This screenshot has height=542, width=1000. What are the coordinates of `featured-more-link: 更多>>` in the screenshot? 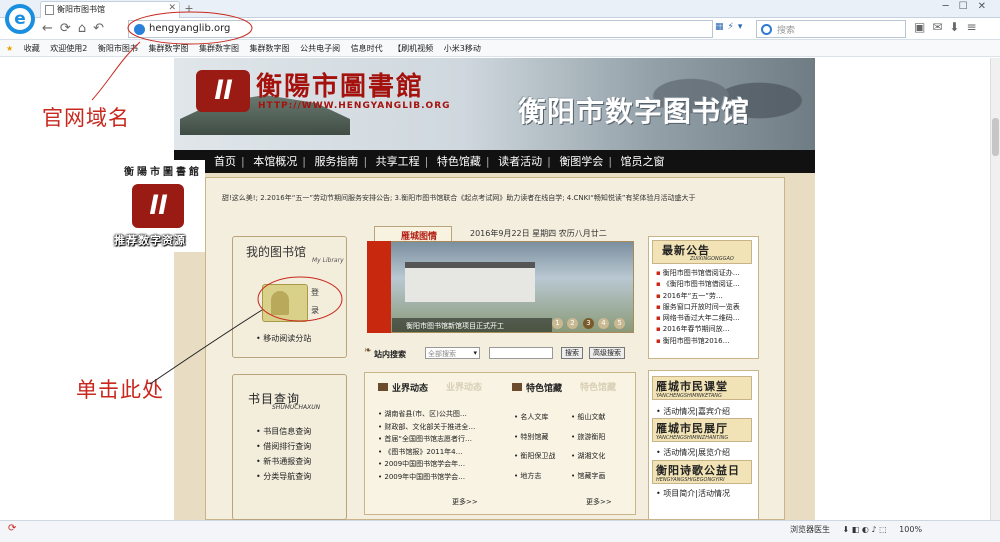 It's located at (599, 502).